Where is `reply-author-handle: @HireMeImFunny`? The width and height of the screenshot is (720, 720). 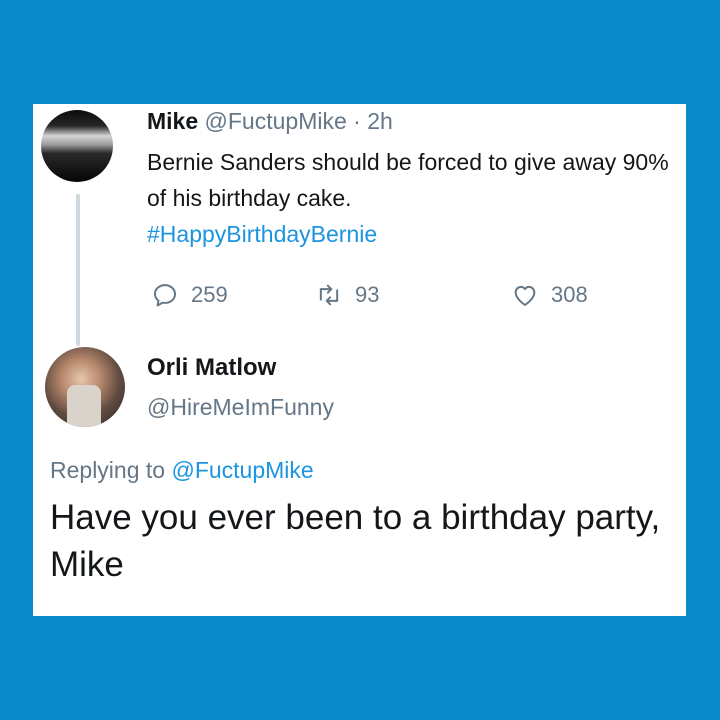
reply-author-handle: @HireMeImFunny is located at coordinates (240, 407).